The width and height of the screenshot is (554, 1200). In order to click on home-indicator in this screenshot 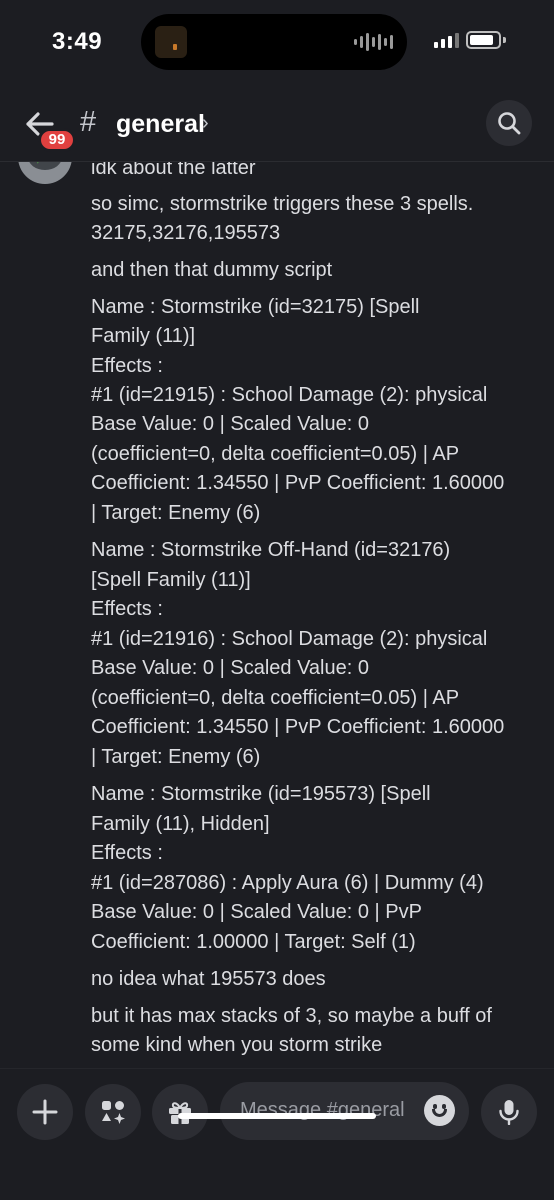, I will do `click(277, 1116)`.